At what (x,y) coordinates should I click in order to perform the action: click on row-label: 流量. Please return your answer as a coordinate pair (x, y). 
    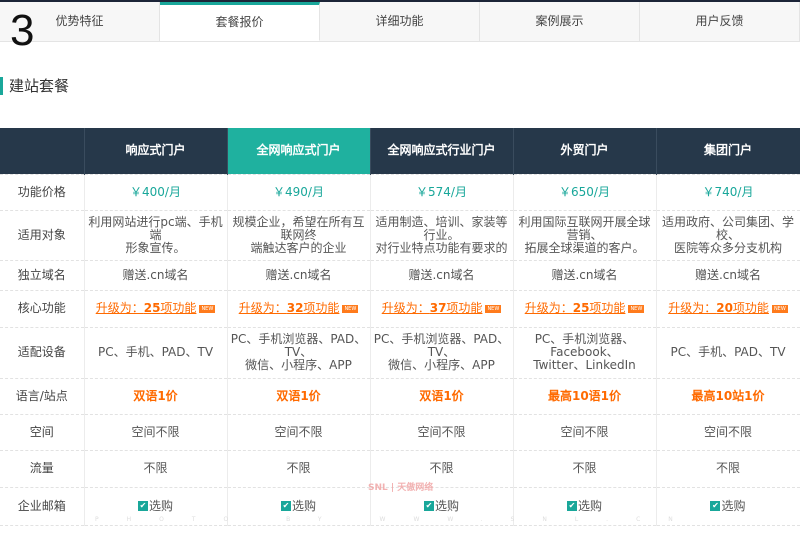
    Looking at the image, I should click on (42, 469).